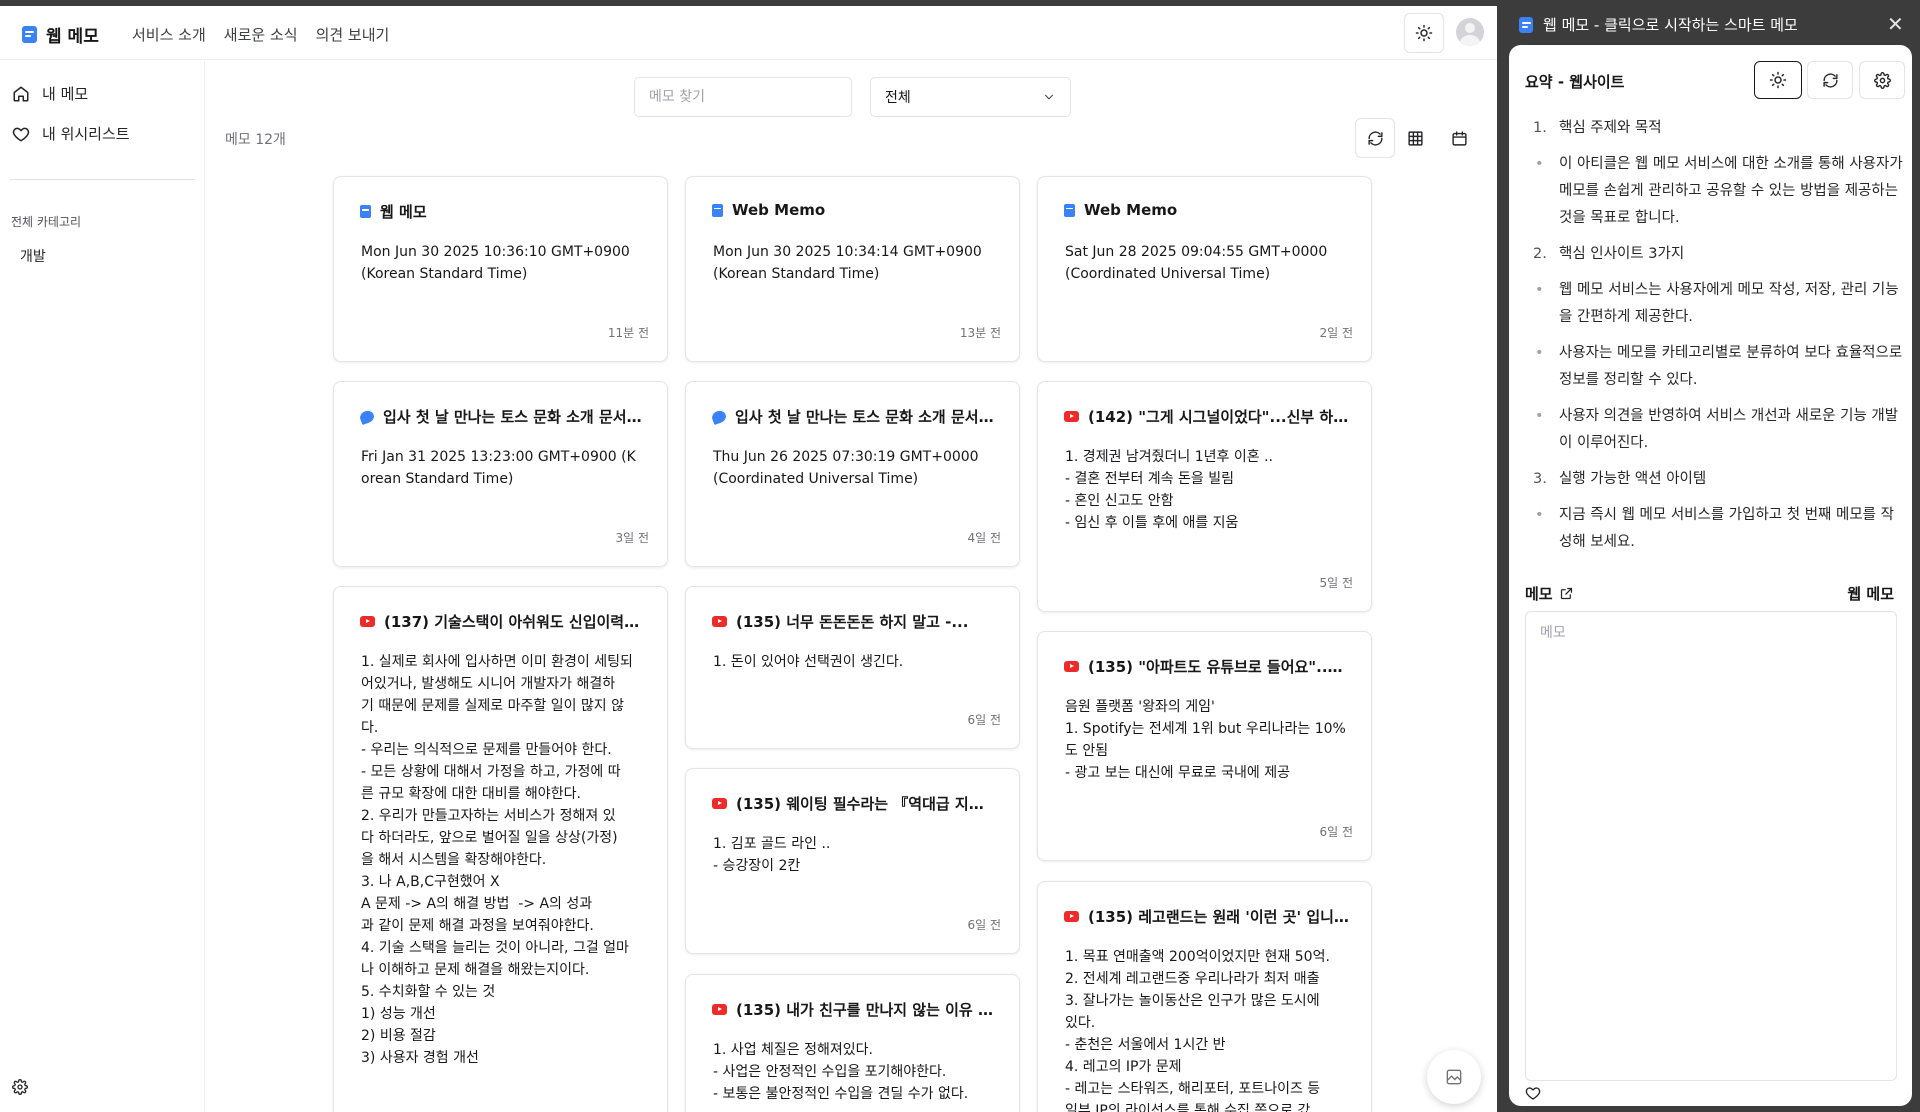  What do you see at coordinates (1533, 1095) in the screenshot?
I see `wishlist-button` at bounding box center [1533, 1095].